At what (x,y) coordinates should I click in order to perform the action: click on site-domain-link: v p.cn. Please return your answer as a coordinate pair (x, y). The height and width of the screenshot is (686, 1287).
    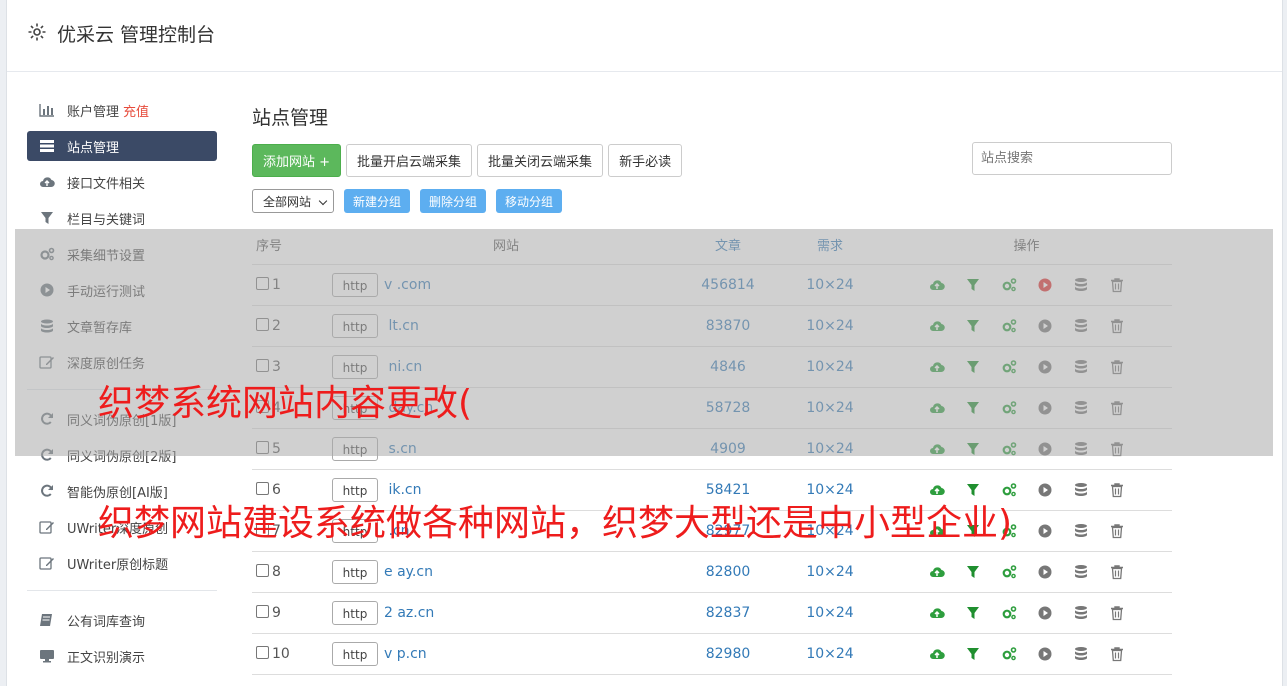
    Looking at the image, I should click on (405, 654).